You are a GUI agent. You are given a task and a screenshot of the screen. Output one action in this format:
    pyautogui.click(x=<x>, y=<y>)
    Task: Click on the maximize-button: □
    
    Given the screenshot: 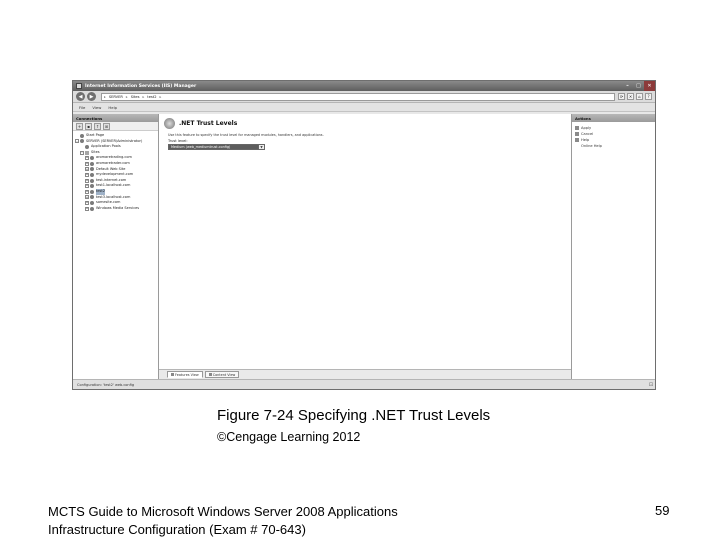 What is the action you would take?
    pyautogui.click(x=638, y=86)
    